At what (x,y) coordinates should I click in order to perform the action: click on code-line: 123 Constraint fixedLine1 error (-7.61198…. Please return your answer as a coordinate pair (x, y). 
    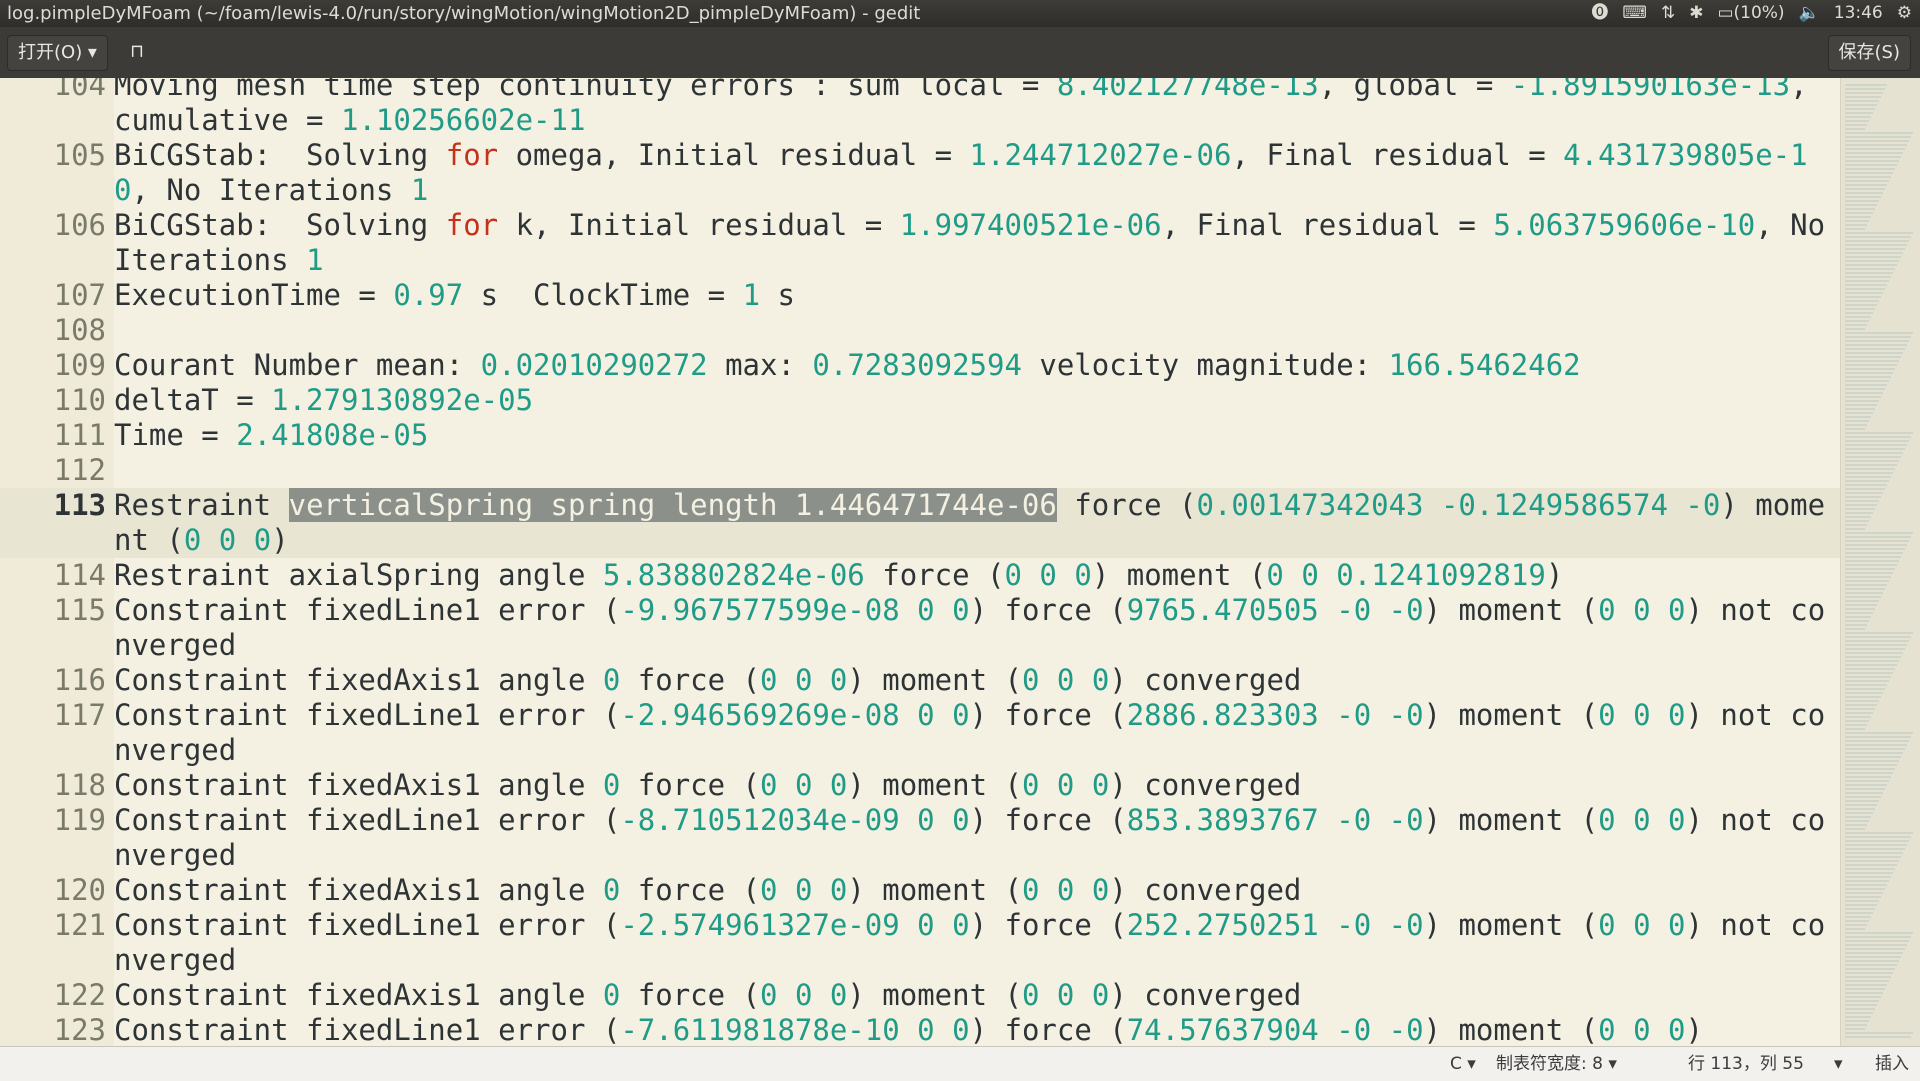
    Looking at the image, I should click on (920, 1029).